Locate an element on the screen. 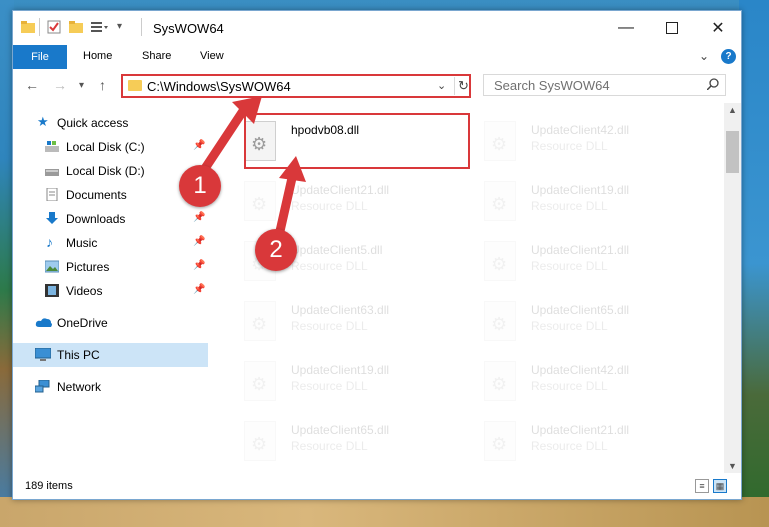  step-badge-1: 1 is located at coordinates (200, 186).